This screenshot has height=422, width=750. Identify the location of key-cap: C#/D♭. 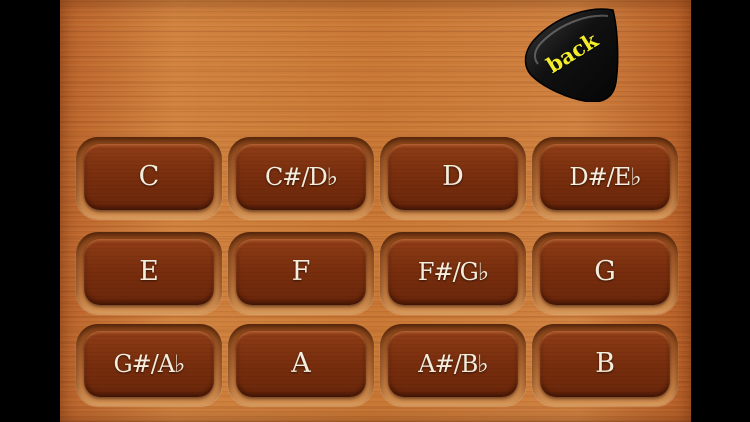
(301, 177).